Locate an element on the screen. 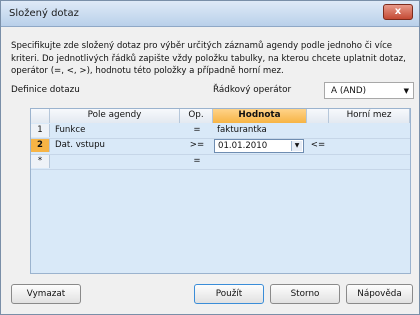  help-button: Nápověda is located at coordinates (379, 294).